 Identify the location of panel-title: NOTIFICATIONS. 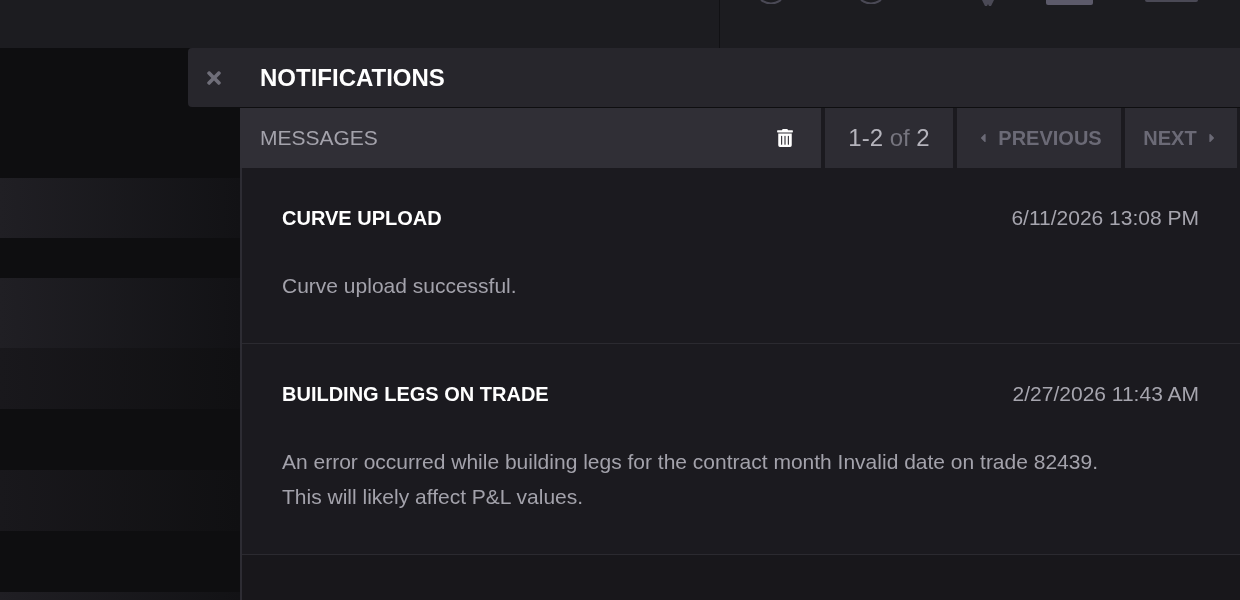
(352, 77).